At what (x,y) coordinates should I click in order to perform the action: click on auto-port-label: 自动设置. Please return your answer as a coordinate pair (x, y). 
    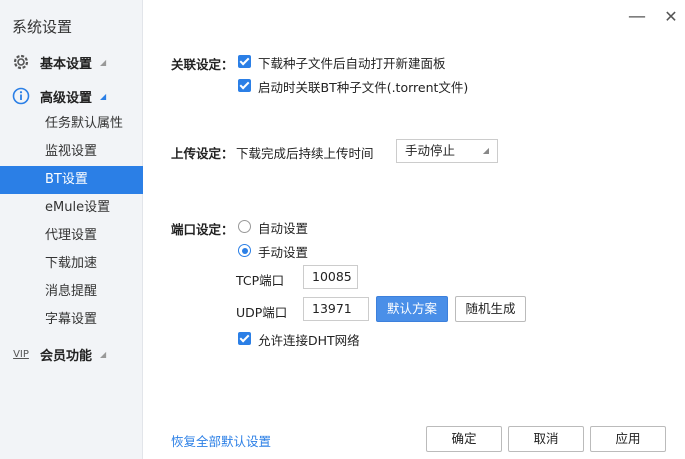
    Looking at the image, I should click on (283, 228).